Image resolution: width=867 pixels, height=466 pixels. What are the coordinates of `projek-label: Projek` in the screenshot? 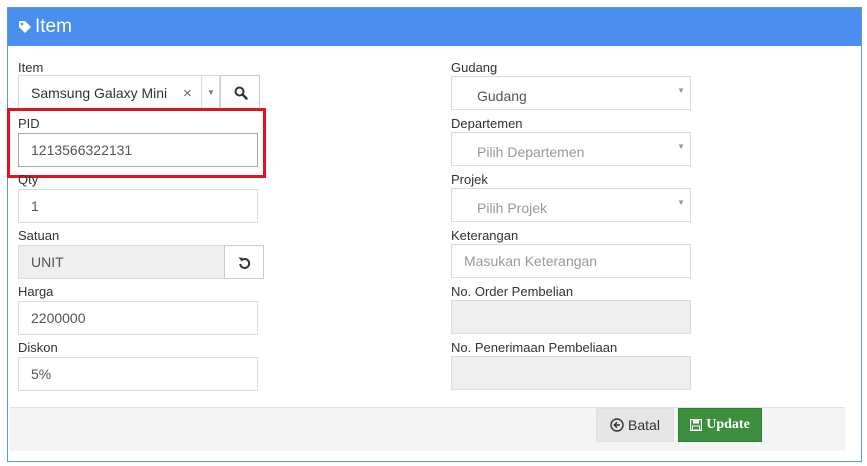 It's located at (469, 179).